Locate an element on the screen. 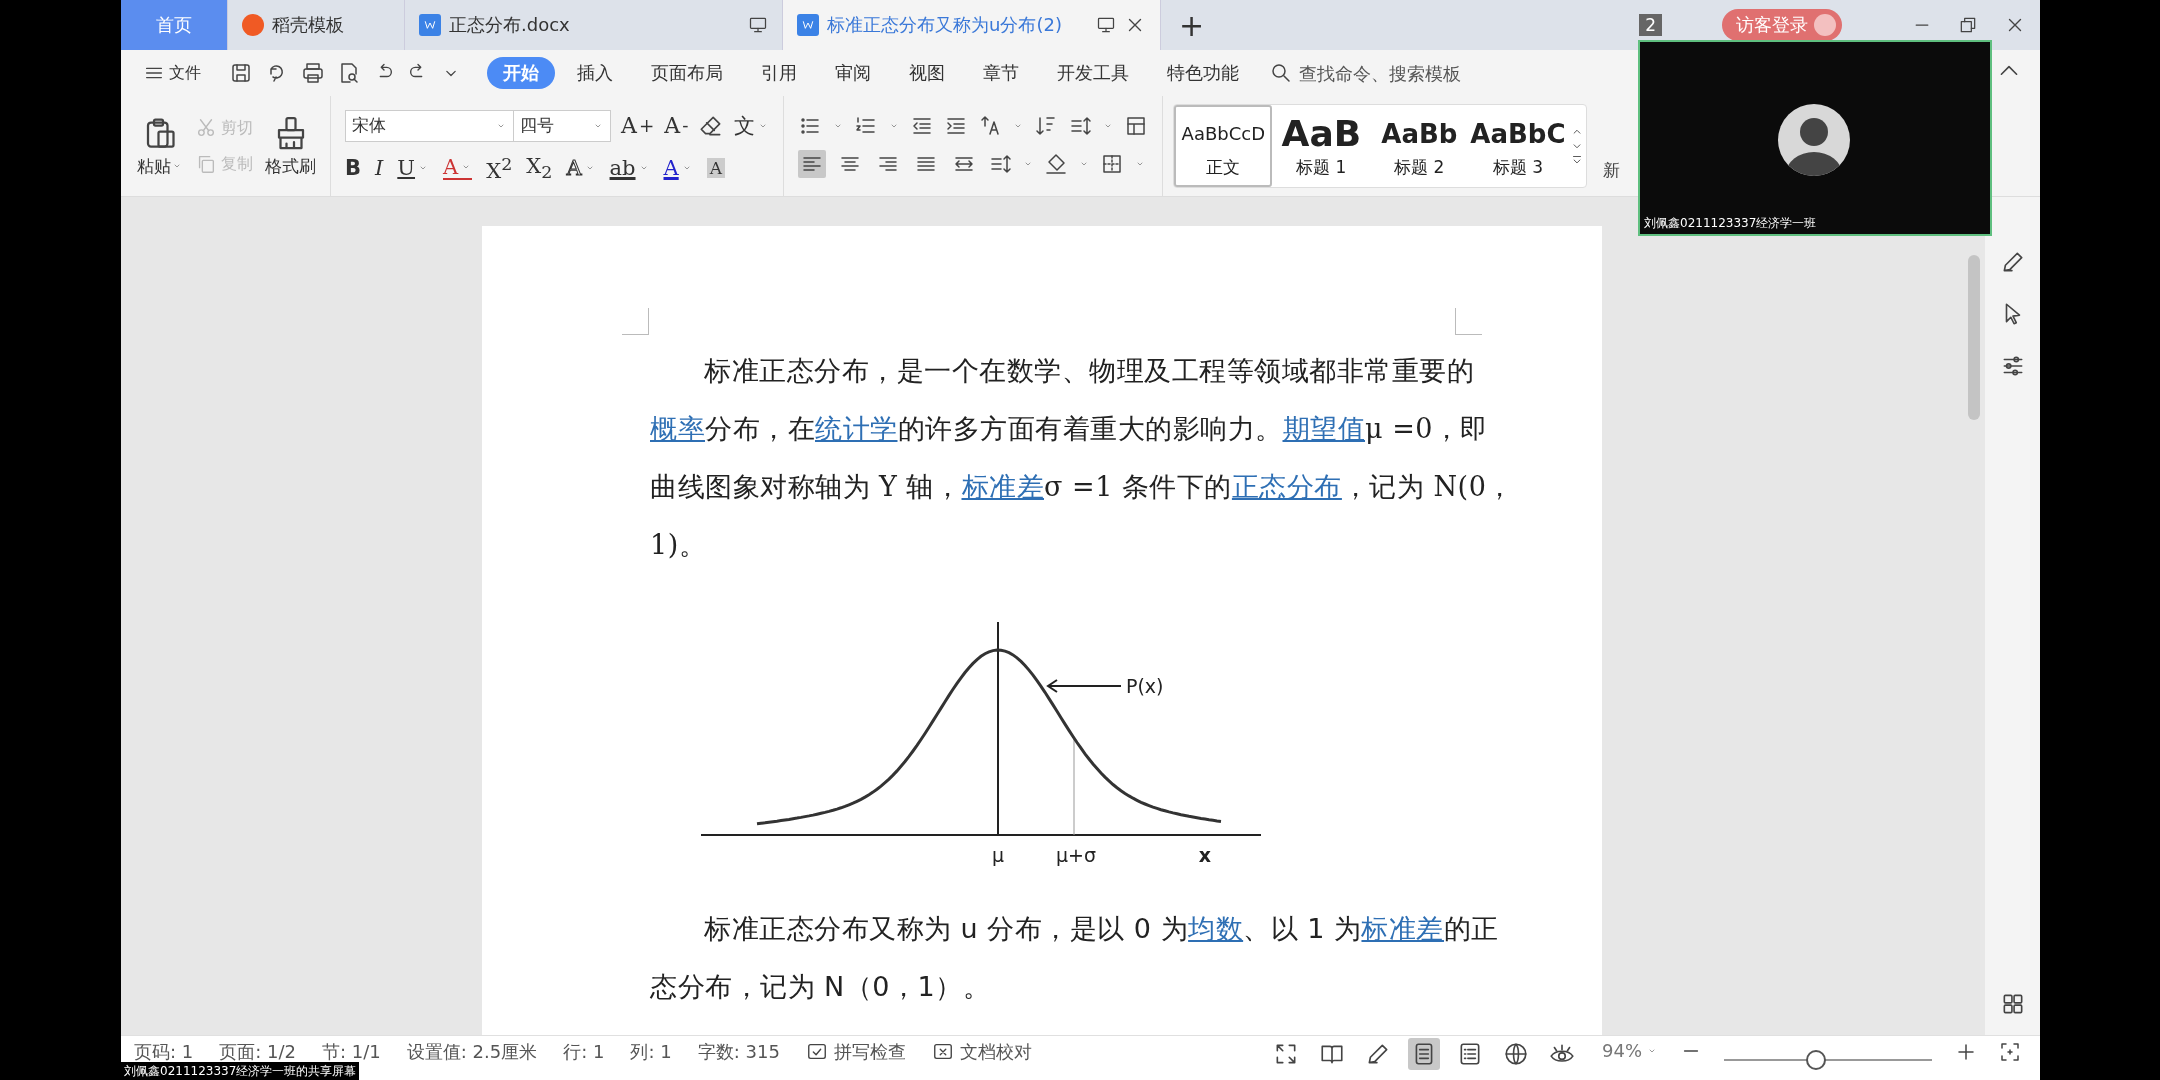 Image resolution: width=2160 pixels, height=1080 pixels. restore-icon is located at coordinates (1968, 25).